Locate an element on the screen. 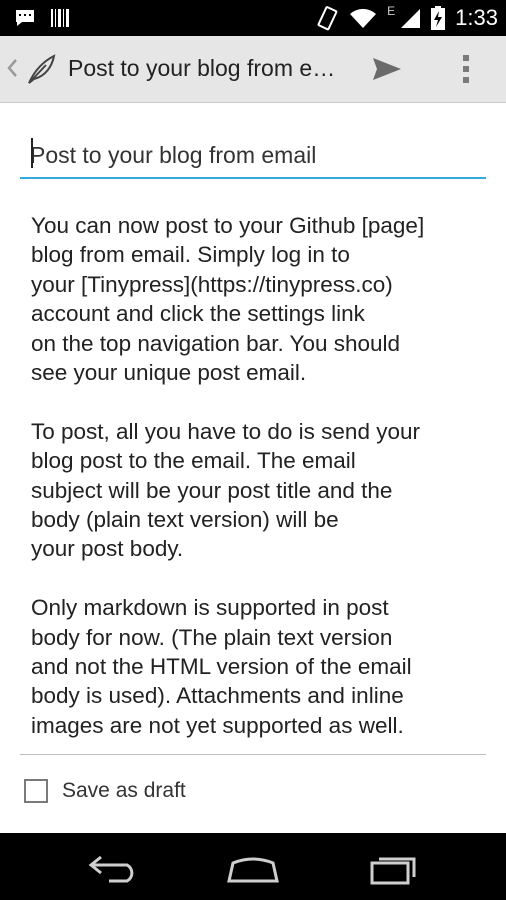 The width and height of the screenshot is (506, 900). status-bar-system: E 1:33 is located at coordinates (406, 18).